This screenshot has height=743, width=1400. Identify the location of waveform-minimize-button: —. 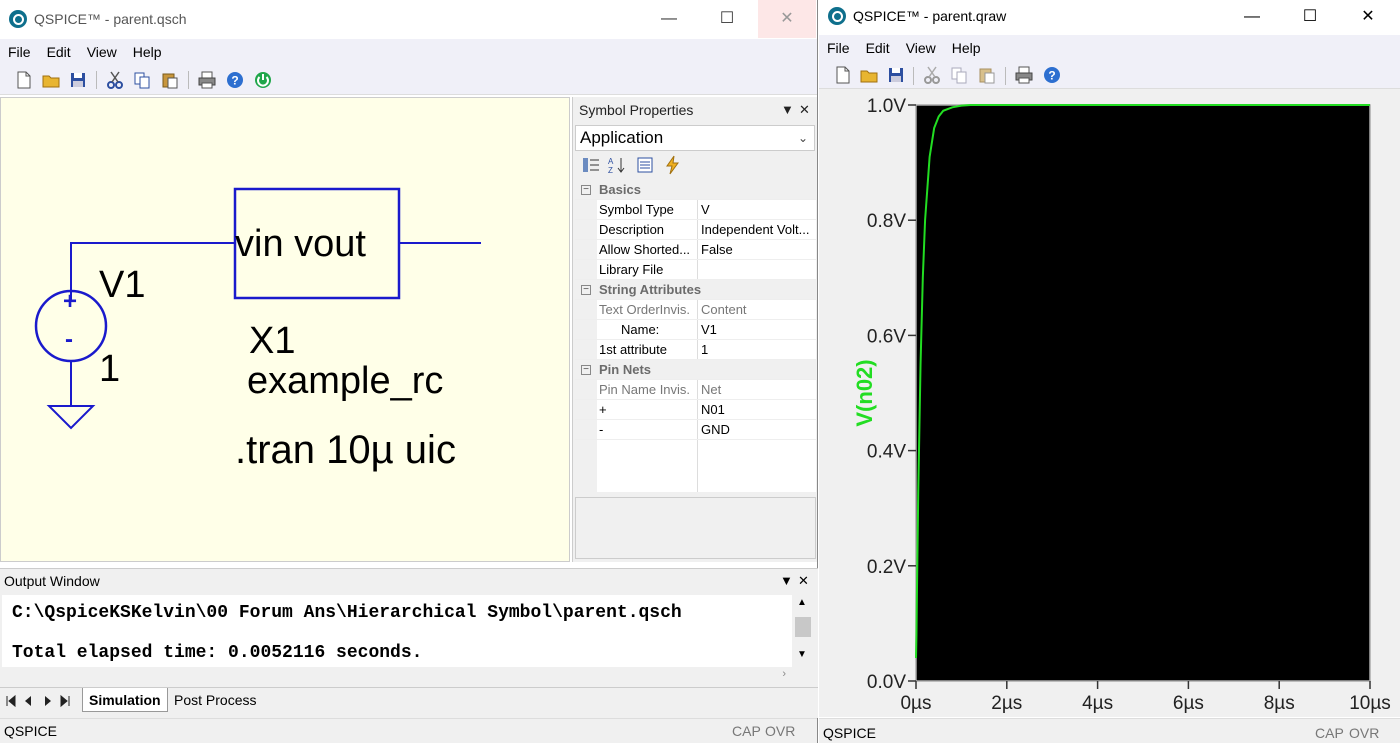
(1252, 17).